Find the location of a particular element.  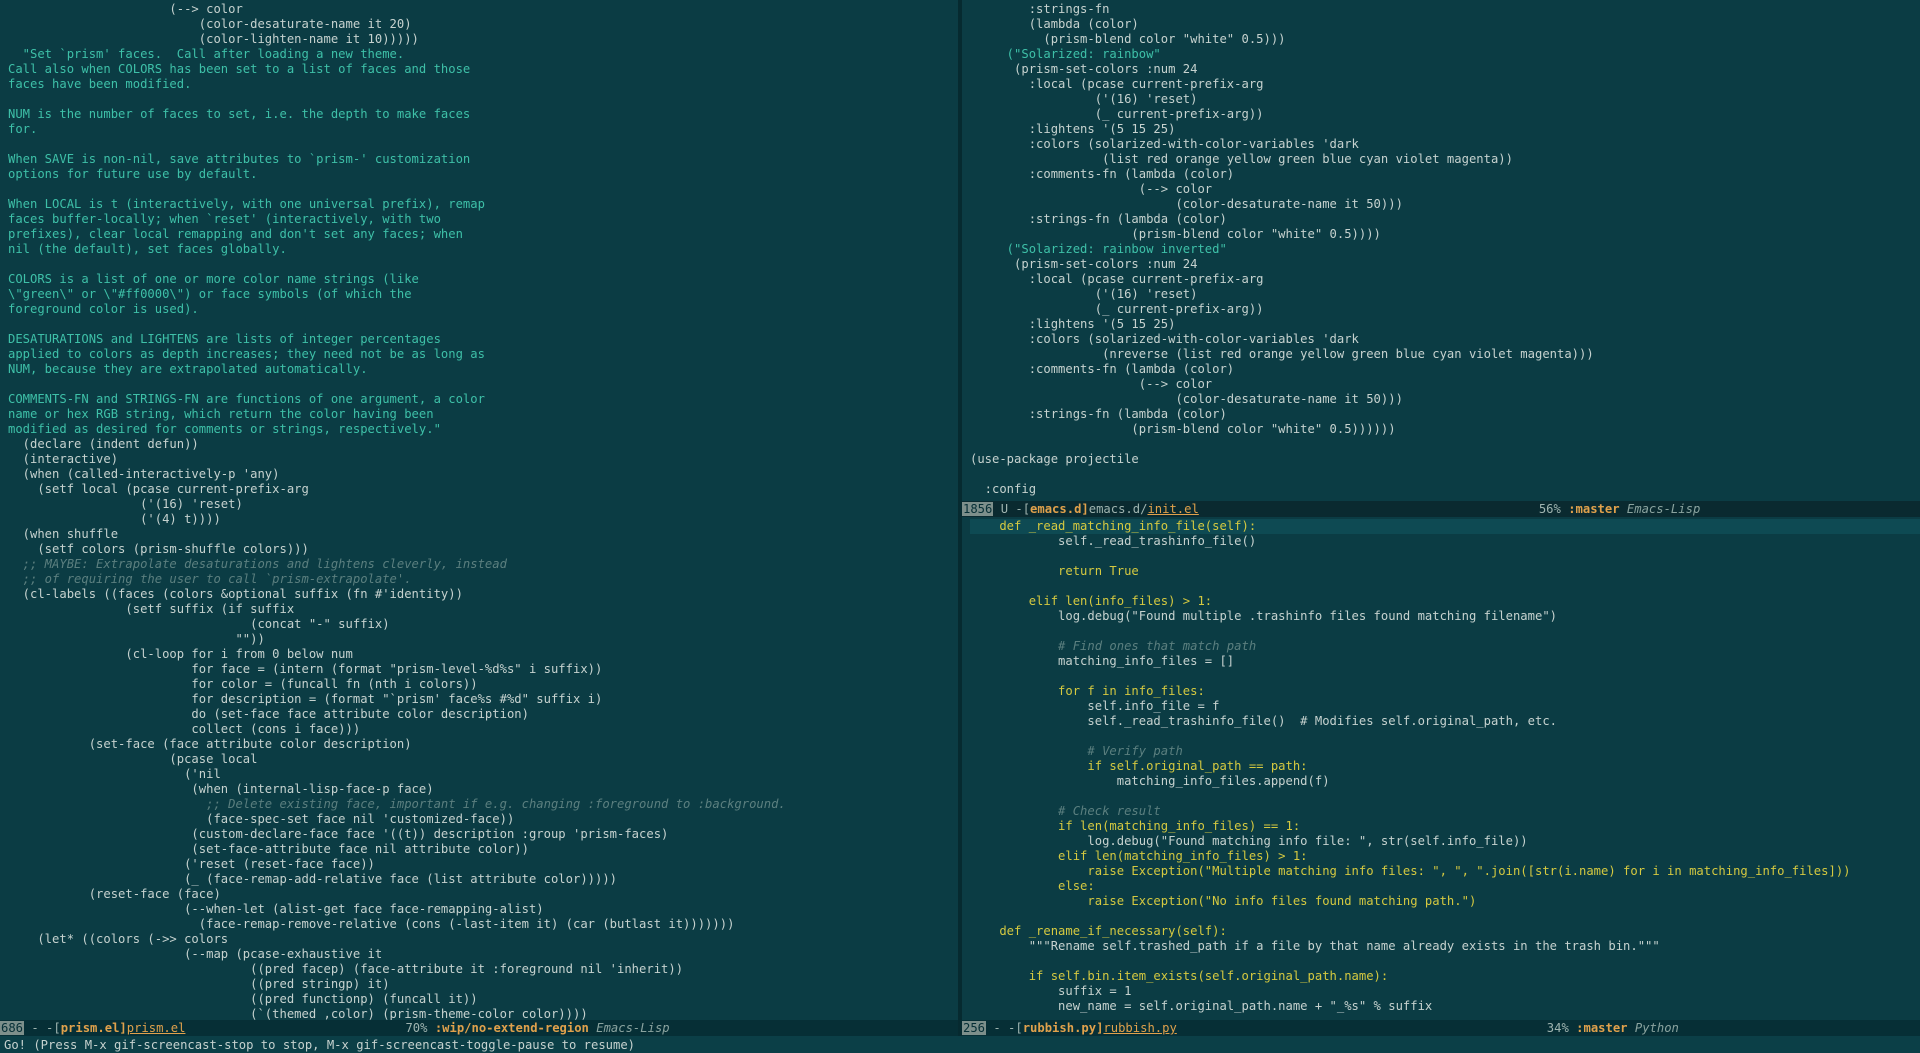

code-line: (pcase local is located at coordinates (483, 759).